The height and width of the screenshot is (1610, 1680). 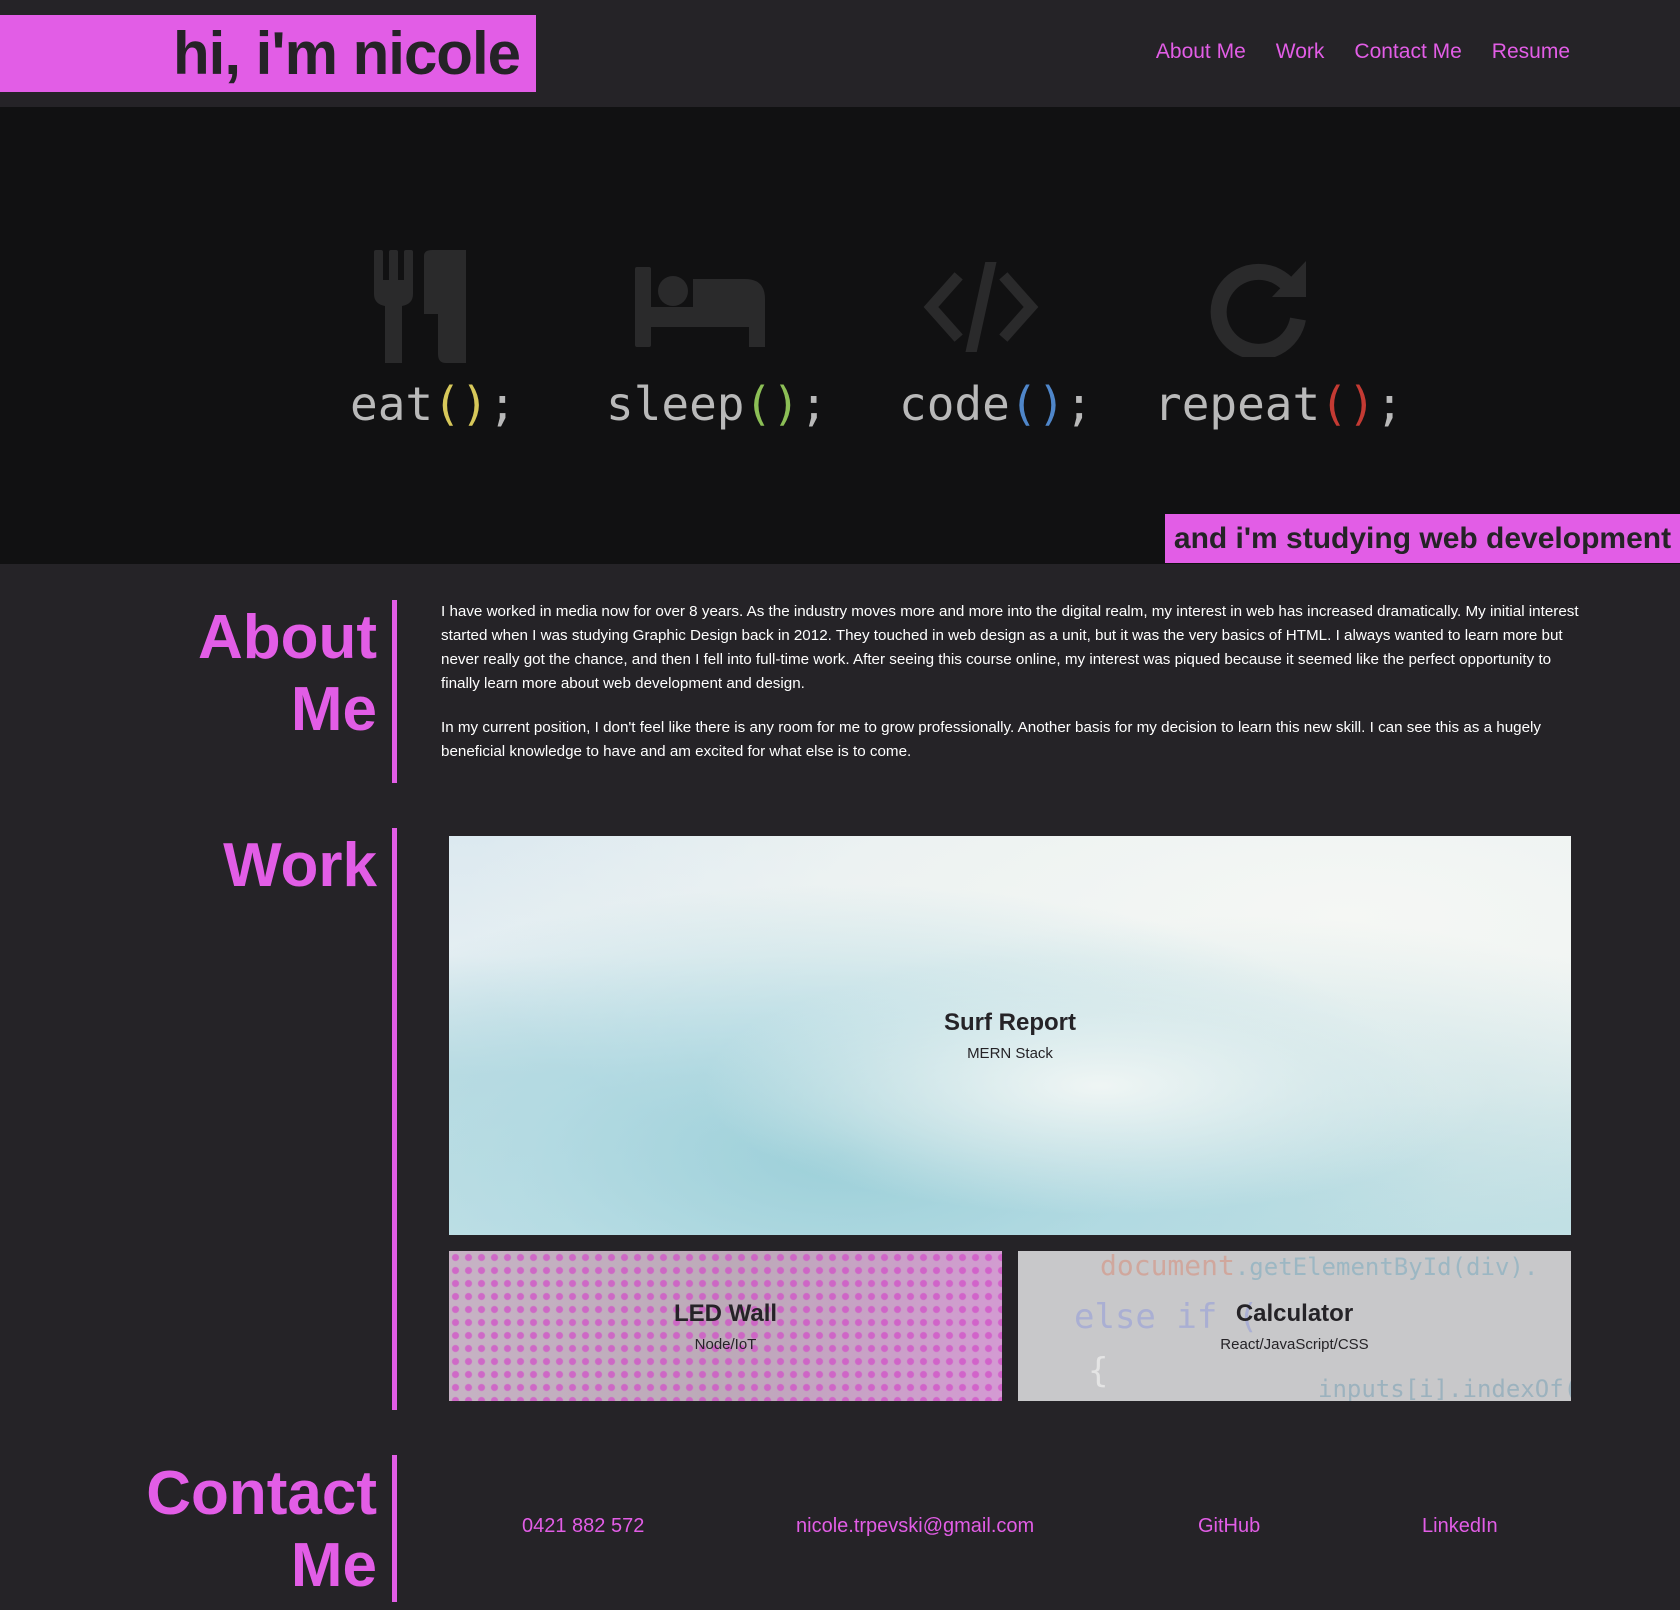 I want to click on nav-resume: Resume, so click(x=1531, y=52).